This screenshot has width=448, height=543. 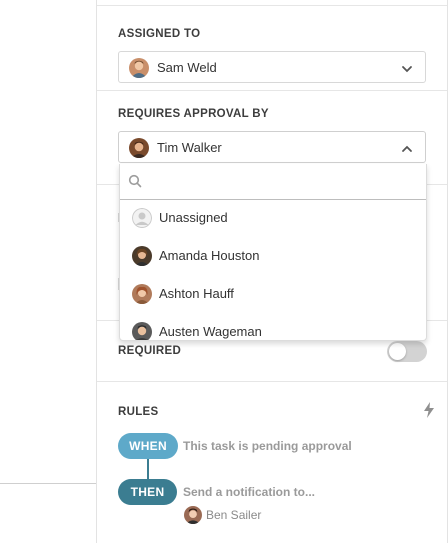 What do you see at coordinates (397, 351) in the screenshot?
I see `toggle-knob` at bounding box center [397, 351].